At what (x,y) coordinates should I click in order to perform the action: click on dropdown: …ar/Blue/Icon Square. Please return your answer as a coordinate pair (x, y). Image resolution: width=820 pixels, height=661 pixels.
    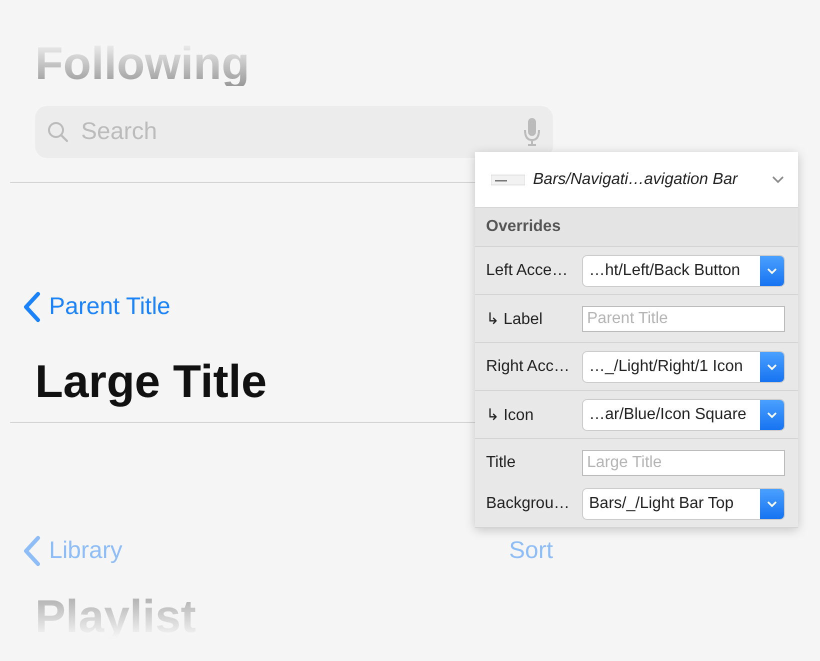
    Looking at the image, I should click on (683, 414).